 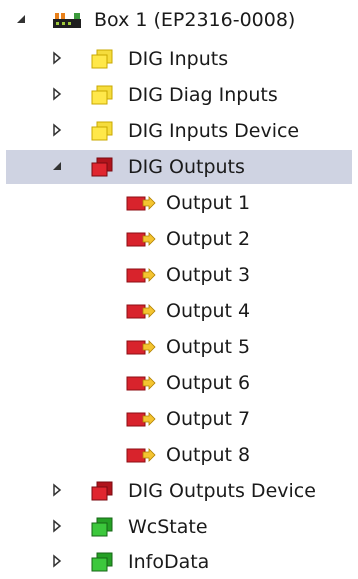 I want to click on tree-node-label: Output 6, so click(x=208, y=383).